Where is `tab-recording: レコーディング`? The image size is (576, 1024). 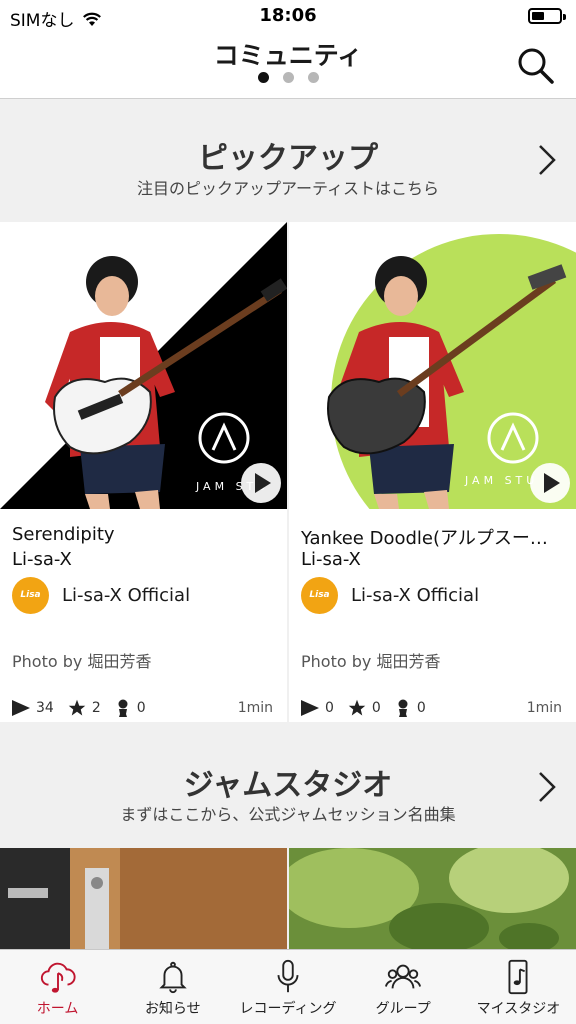 tab-recording: レコーディング is located at coordinates (287, 987).